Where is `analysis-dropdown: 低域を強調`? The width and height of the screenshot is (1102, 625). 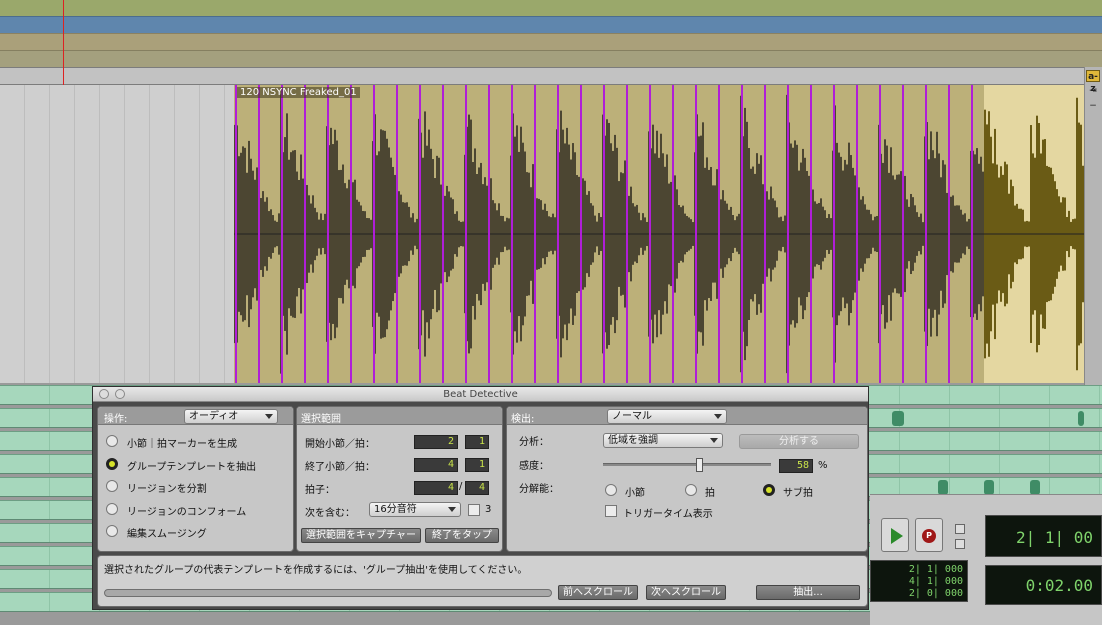
analysis-dropdown: 低域を強調 is located at coordinates (663, 440).